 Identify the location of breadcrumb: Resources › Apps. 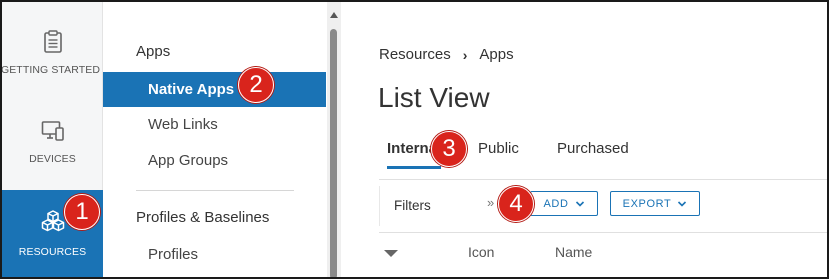
(446, 54).